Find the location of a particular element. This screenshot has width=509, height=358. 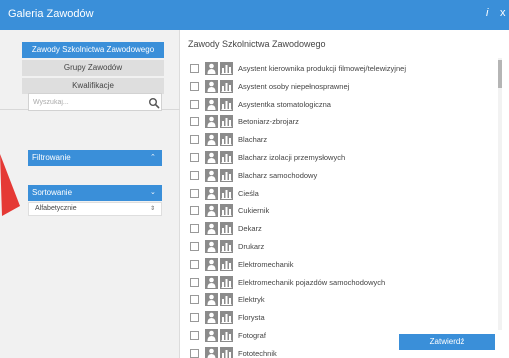

list-item: Drukarz is located at coordinates (340, 248).